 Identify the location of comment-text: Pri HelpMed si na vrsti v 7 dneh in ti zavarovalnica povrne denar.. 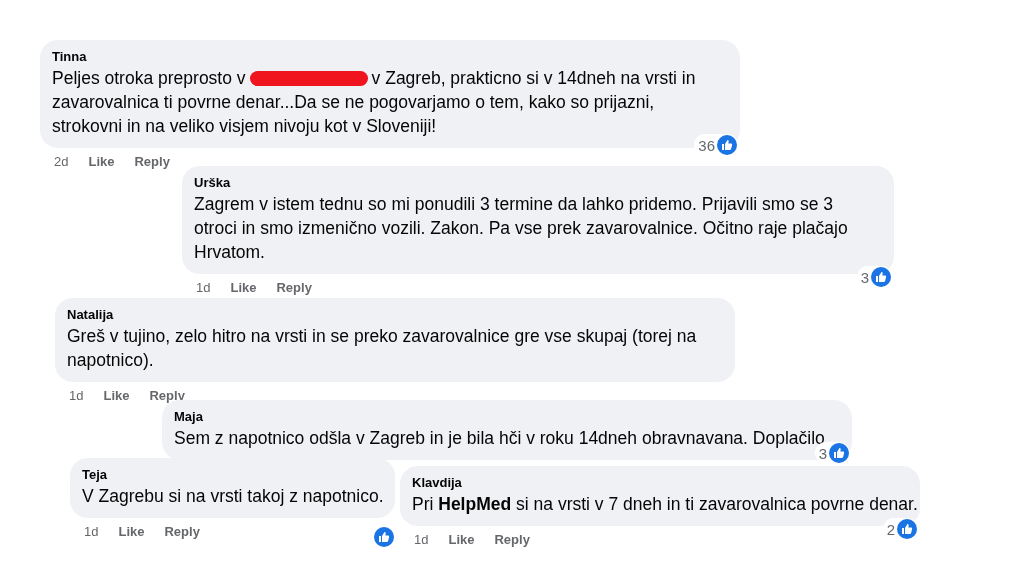
(665, 504).